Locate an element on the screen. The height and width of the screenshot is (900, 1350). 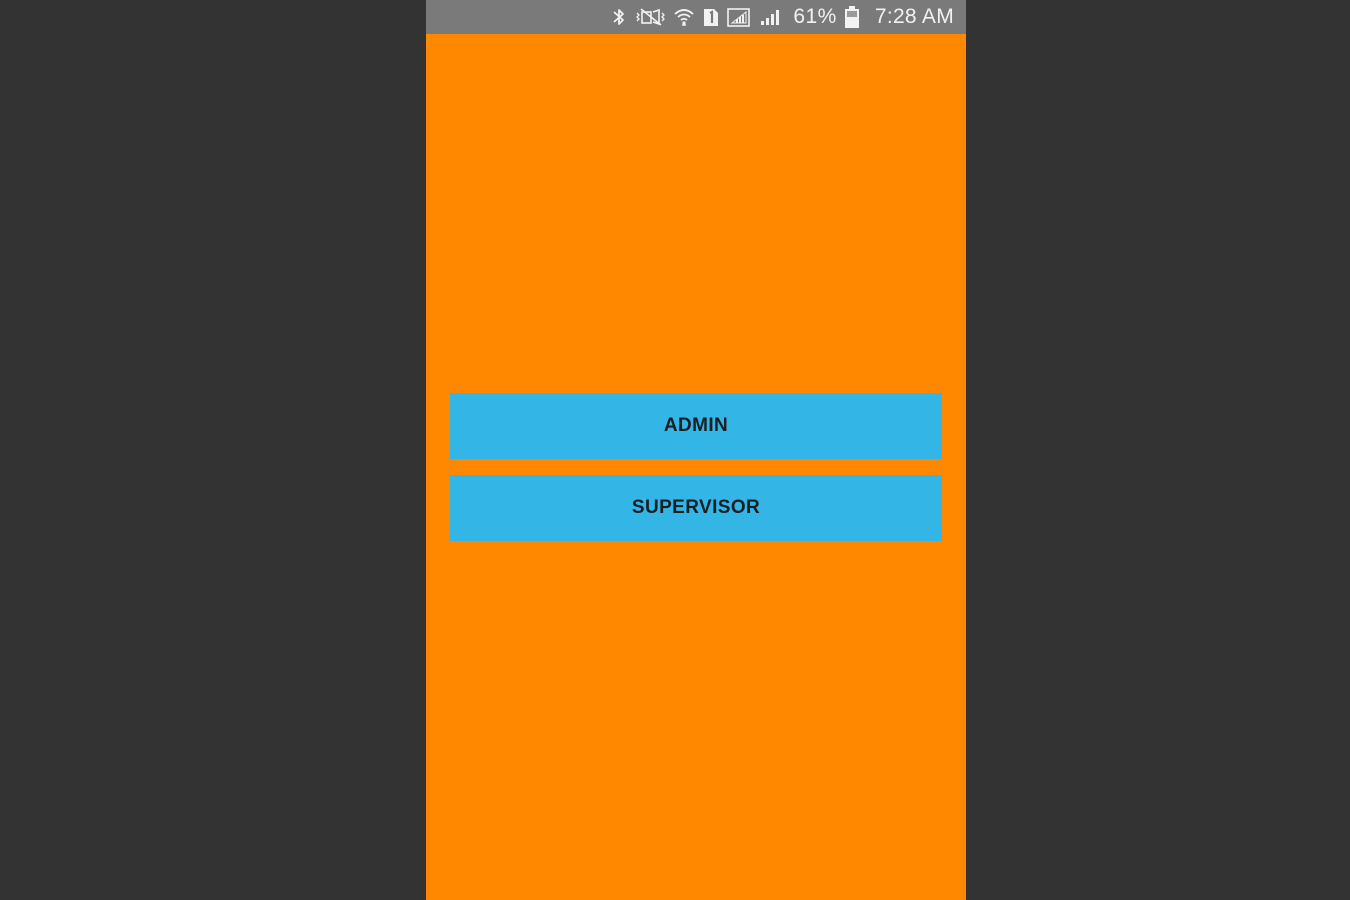
vibrate-mute-icon is located at coordinates (650, 17).